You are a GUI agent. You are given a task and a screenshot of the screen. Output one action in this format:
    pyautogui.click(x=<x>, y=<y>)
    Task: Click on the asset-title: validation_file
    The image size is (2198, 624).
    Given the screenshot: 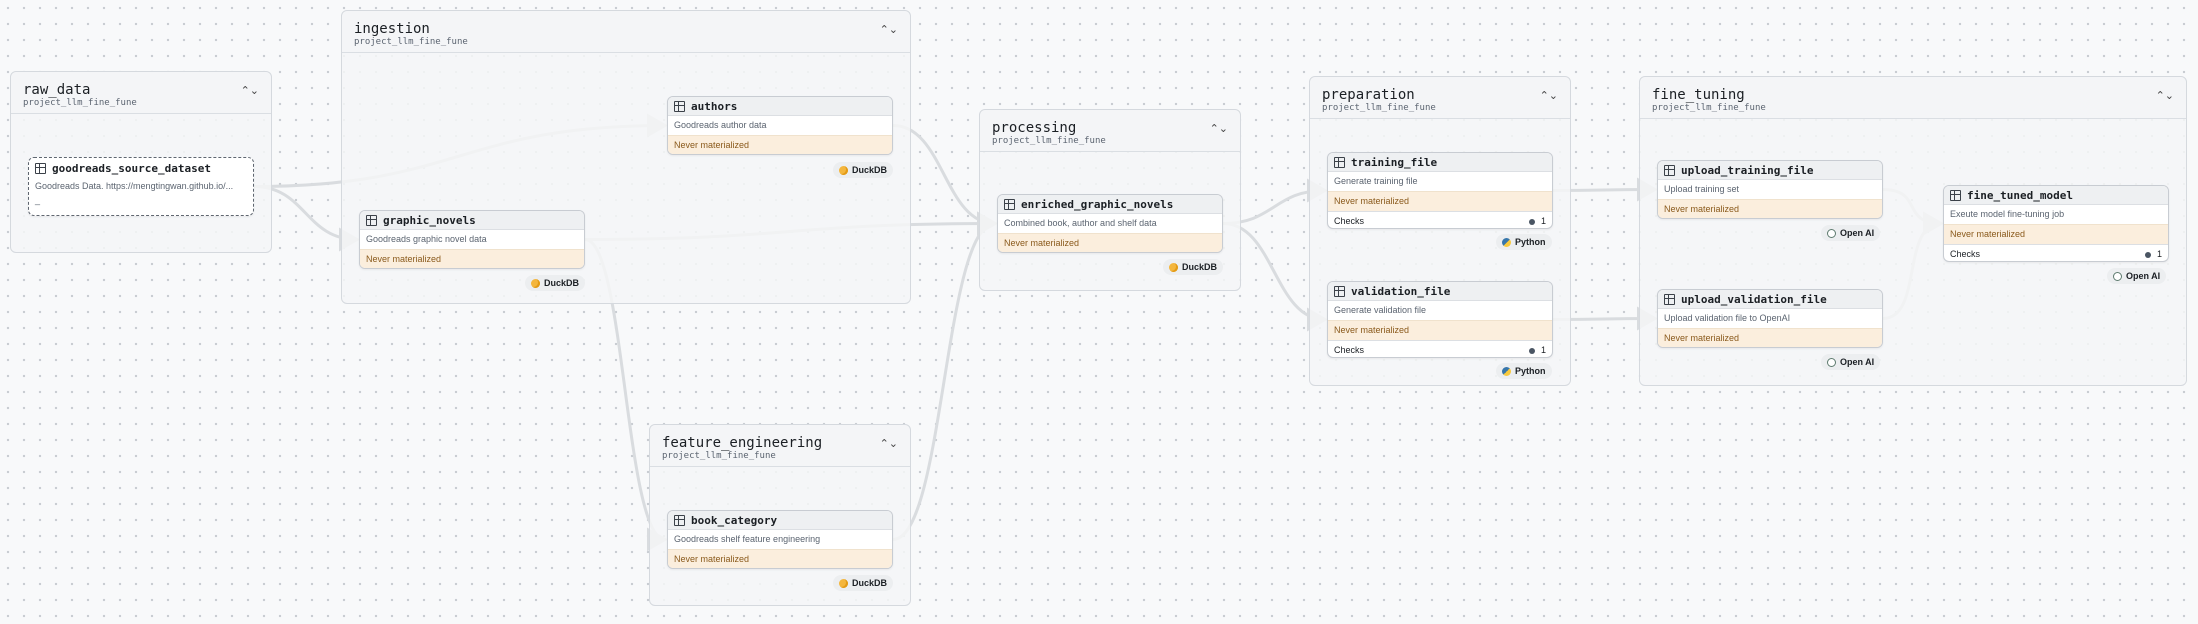 What is the action you would take?
    pyautogui.click(x=1401, y=291)
    